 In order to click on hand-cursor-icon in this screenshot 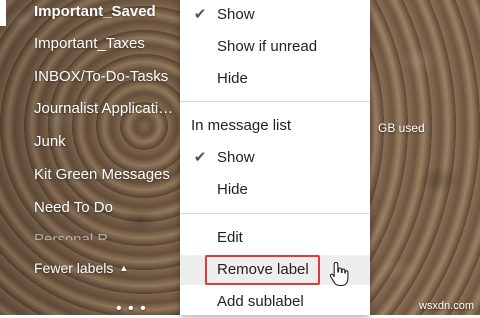, I will do `click(339, 274)`.